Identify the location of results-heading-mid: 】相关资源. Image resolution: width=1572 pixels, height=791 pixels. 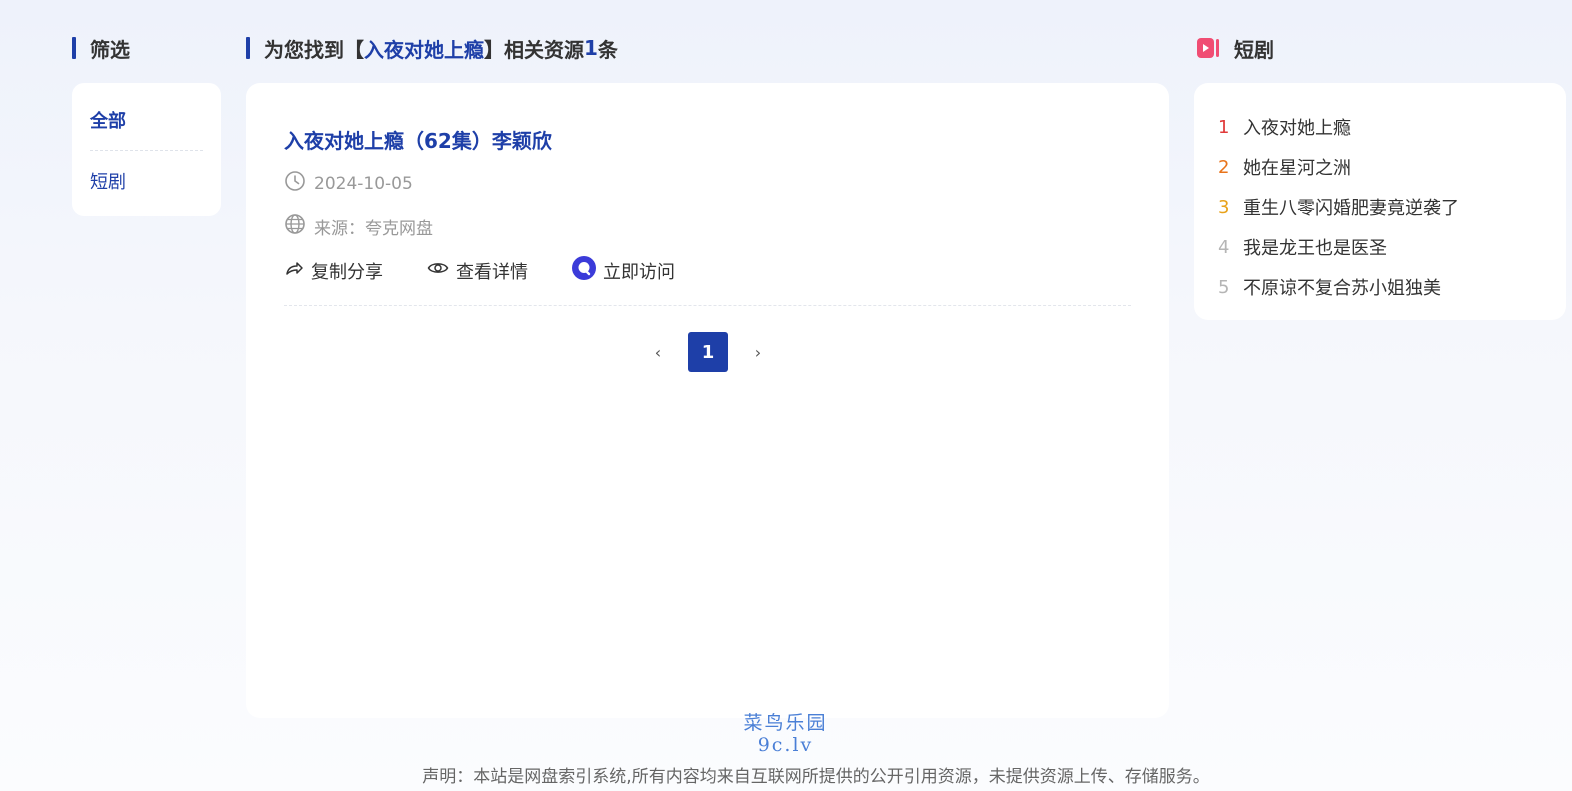
(534, 49).